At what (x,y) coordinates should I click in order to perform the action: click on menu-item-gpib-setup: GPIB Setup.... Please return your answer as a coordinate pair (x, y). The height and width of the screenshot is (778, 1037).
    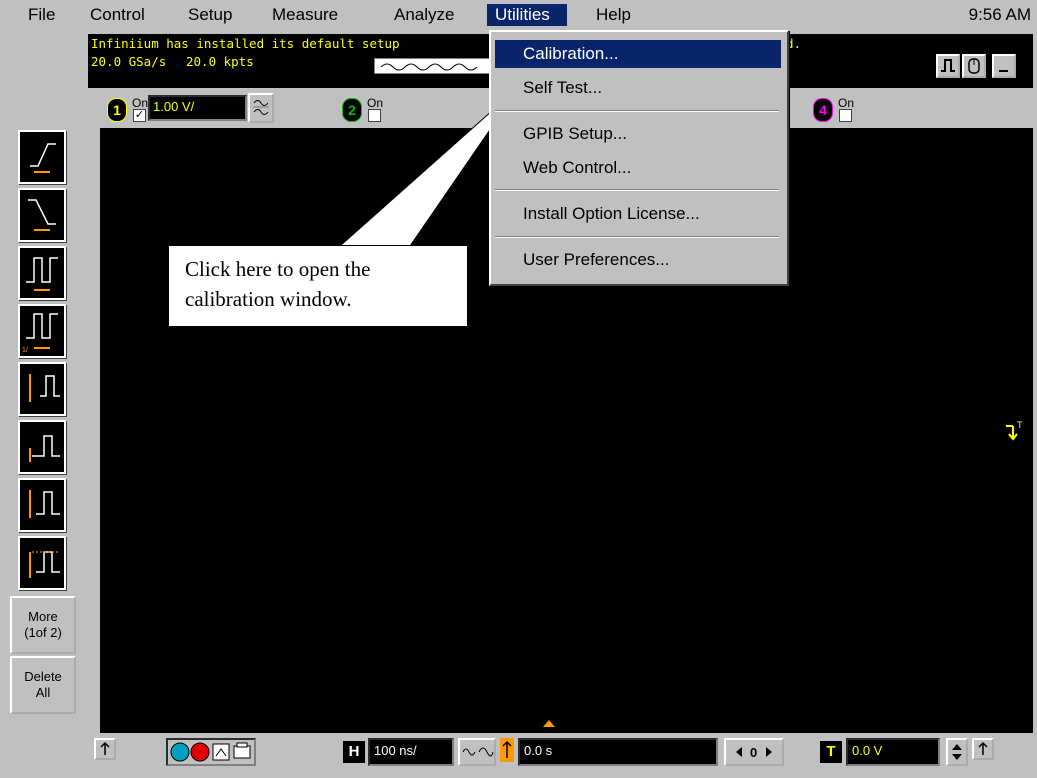
    Looking at the image, I should click on (638, 134).